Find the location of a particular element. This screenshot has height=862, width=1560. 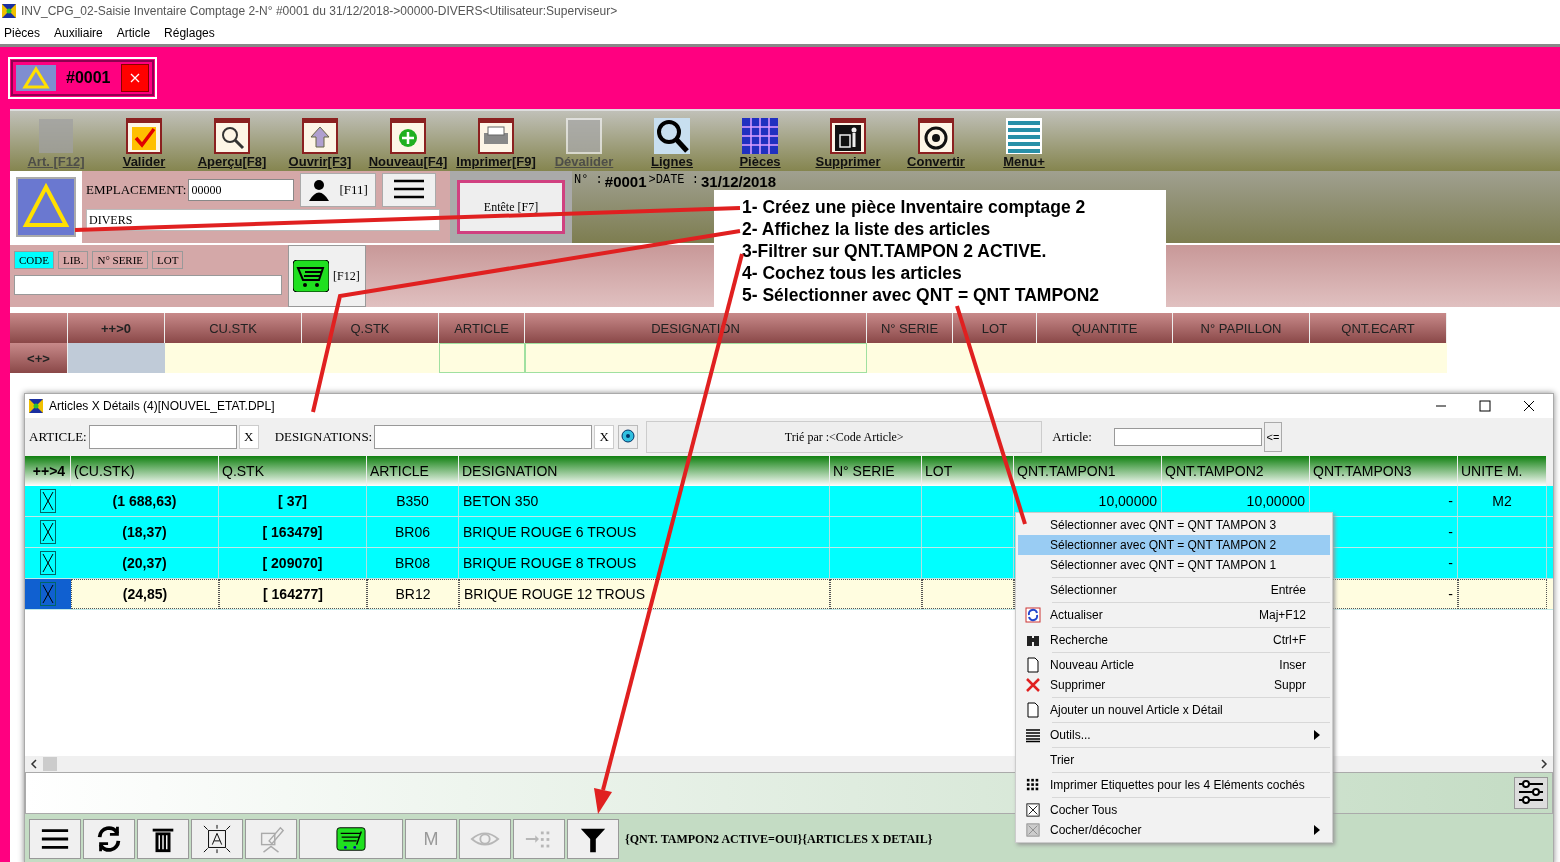

search-tab: LOT is located at coordinates (168, 260).